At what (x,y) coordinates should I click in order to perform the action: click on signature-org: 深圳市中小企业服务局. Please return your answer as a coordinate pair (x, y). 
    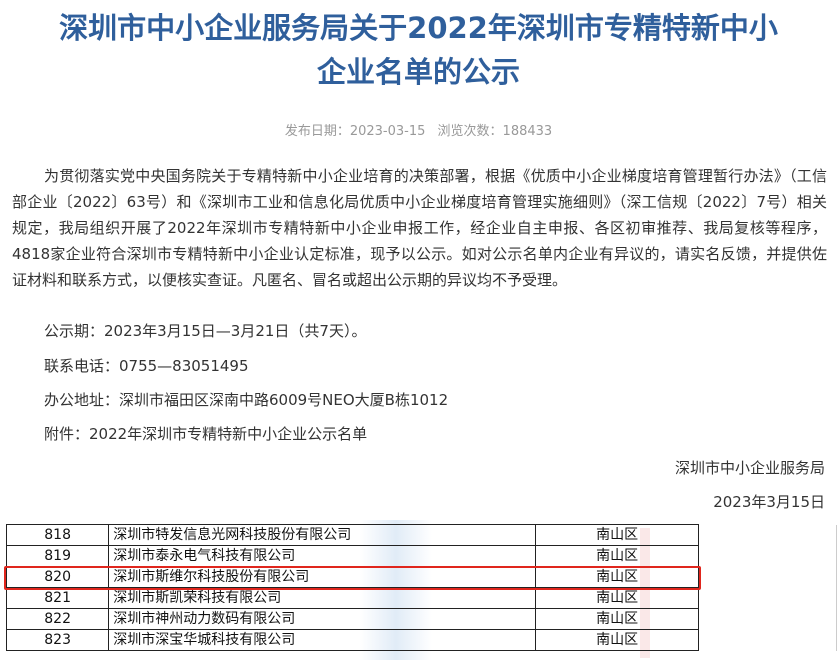
    Looking at the image, I should click on (749, 468).